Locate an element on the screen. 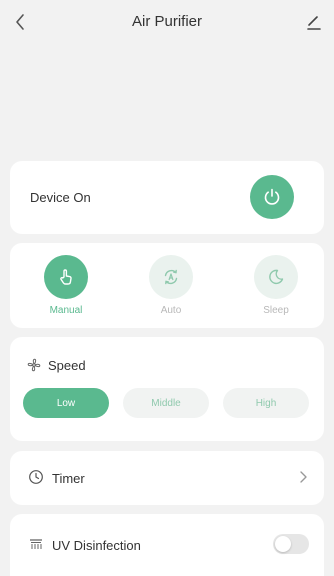  mode-manual-button: Manual is located at coordinates (66, 285).